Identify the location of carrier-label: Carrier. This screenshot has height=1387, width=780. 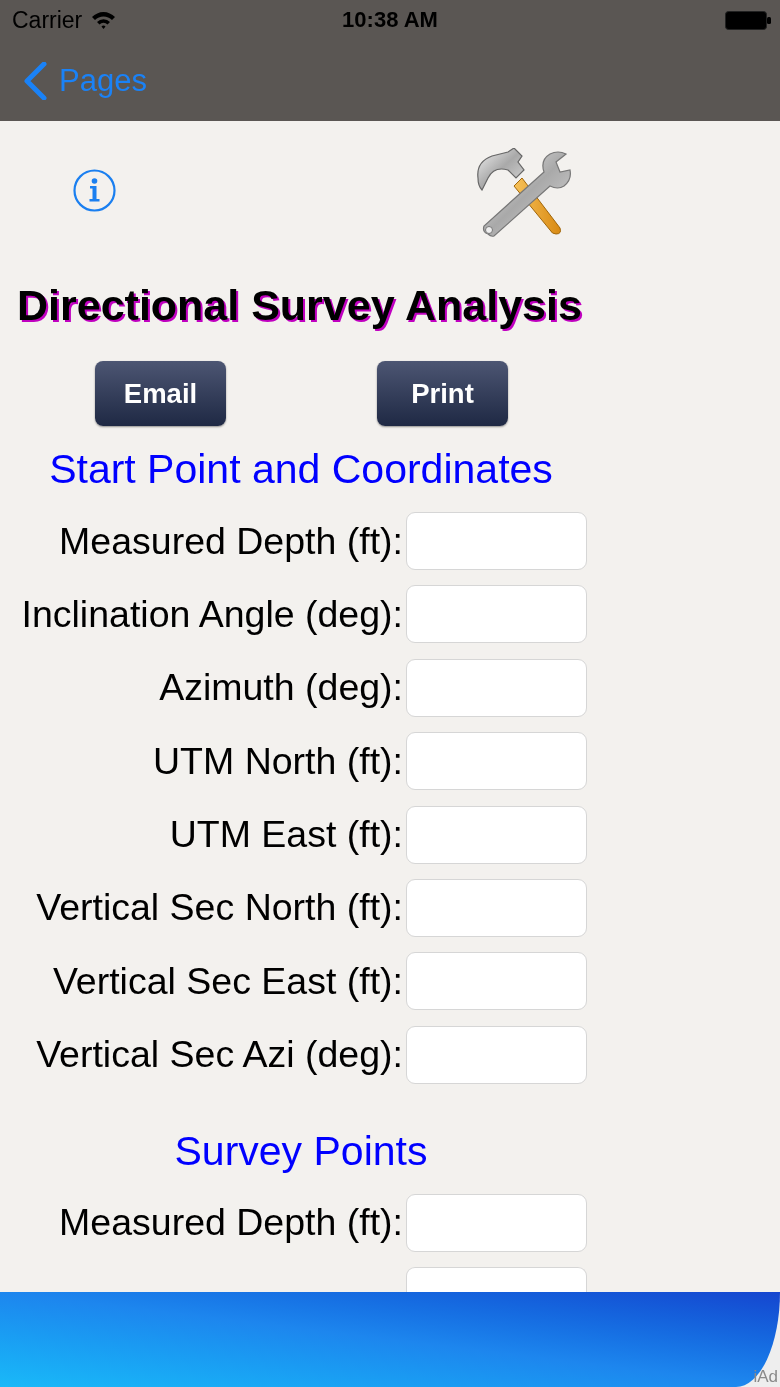
(47, 20).